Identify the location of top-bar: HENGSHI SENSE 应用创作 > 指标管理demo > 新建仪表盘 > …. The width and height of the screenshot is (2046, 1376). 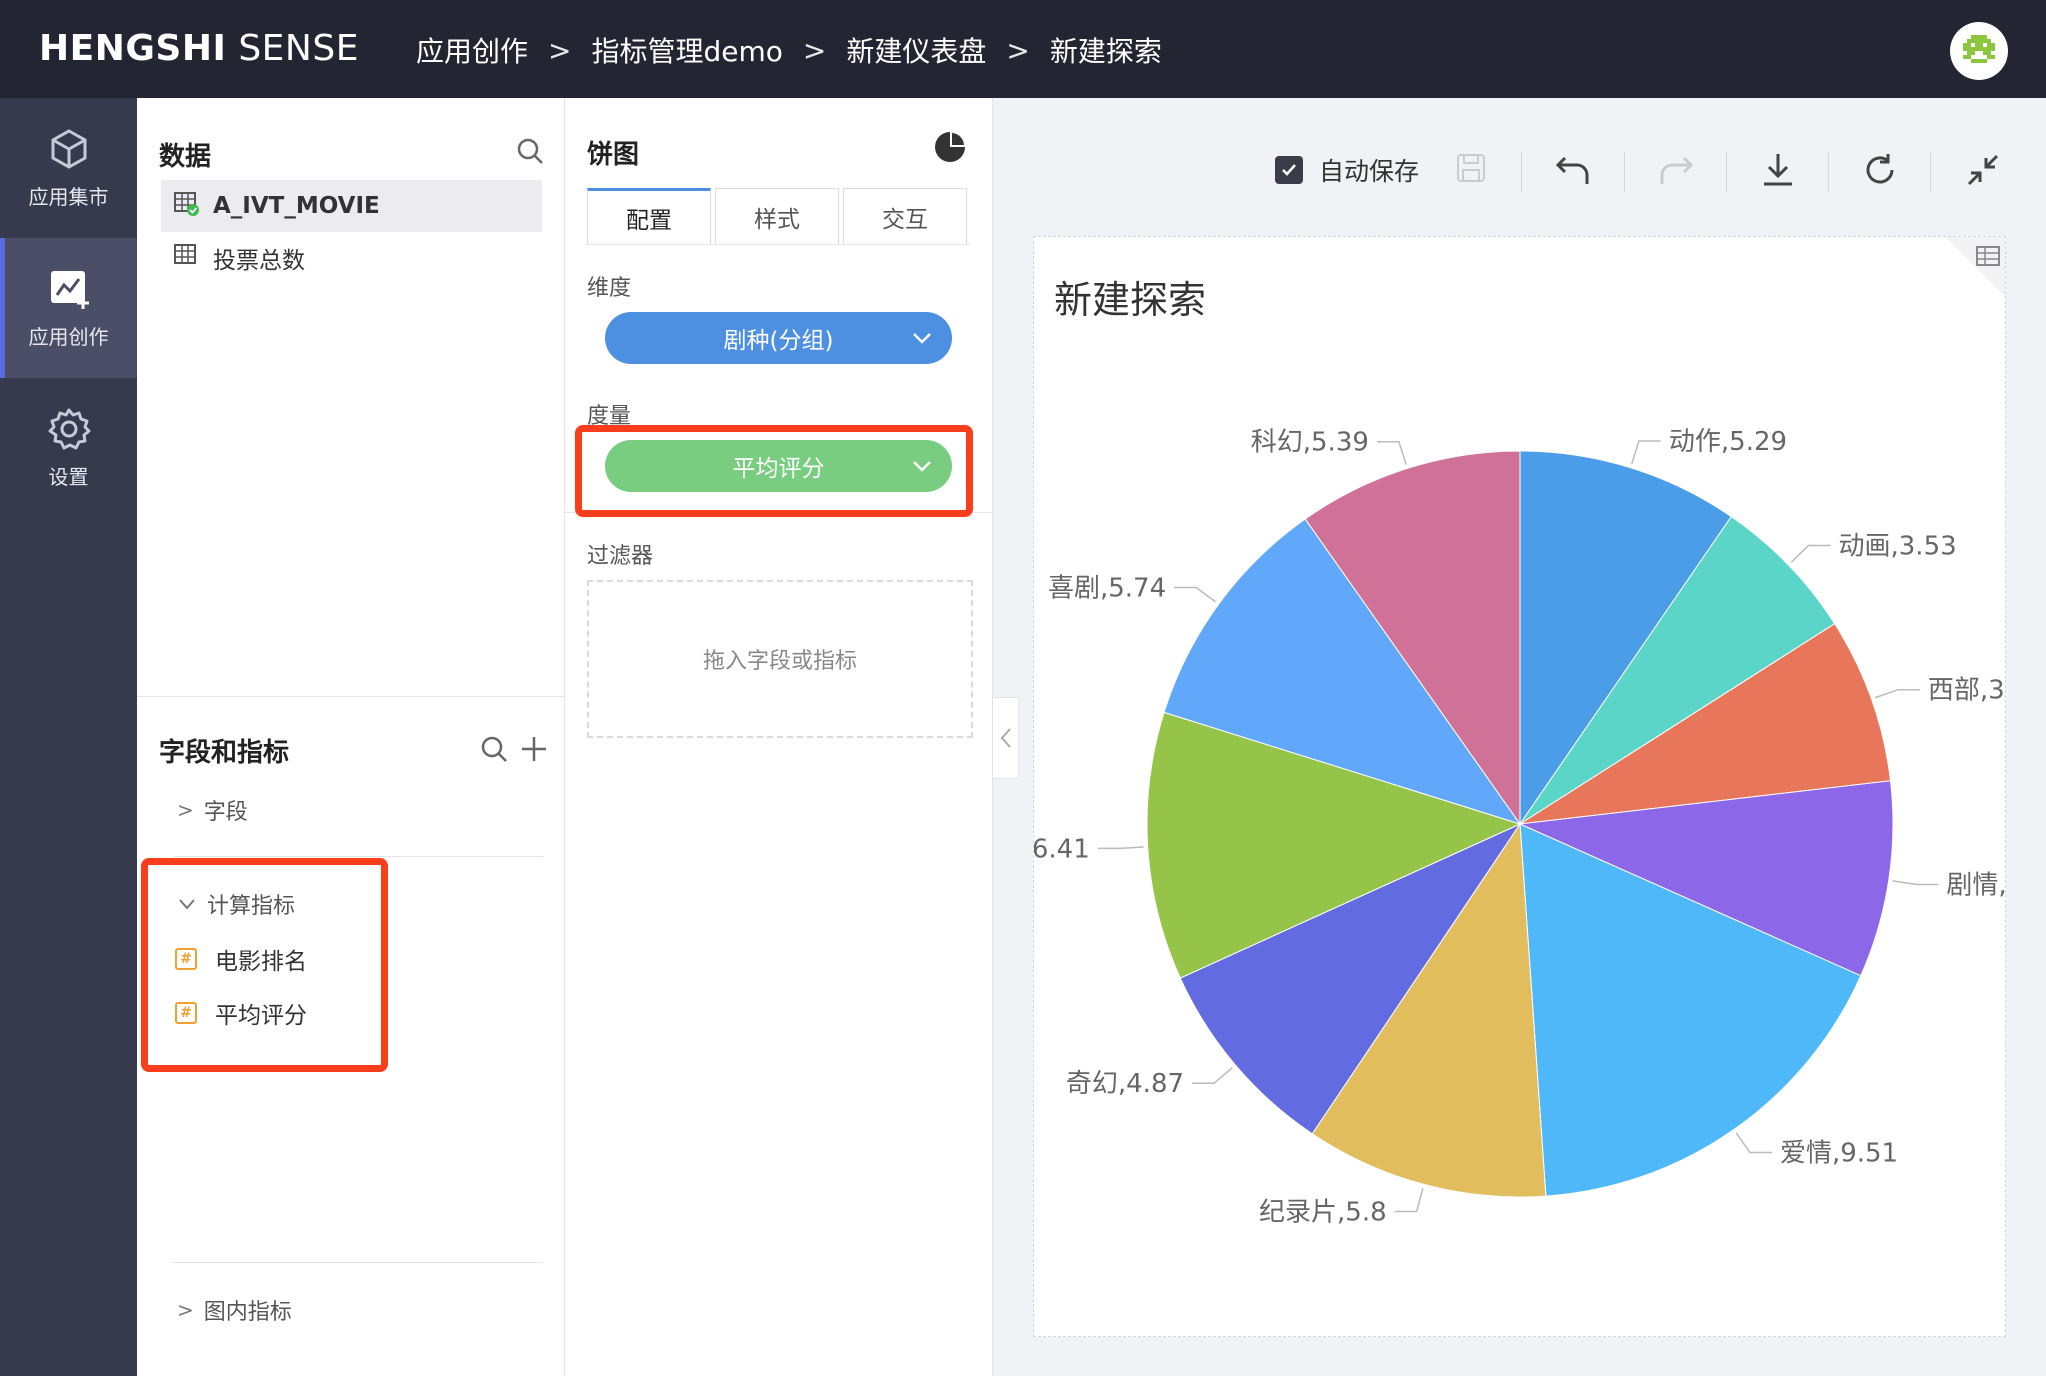
(1023, 49).